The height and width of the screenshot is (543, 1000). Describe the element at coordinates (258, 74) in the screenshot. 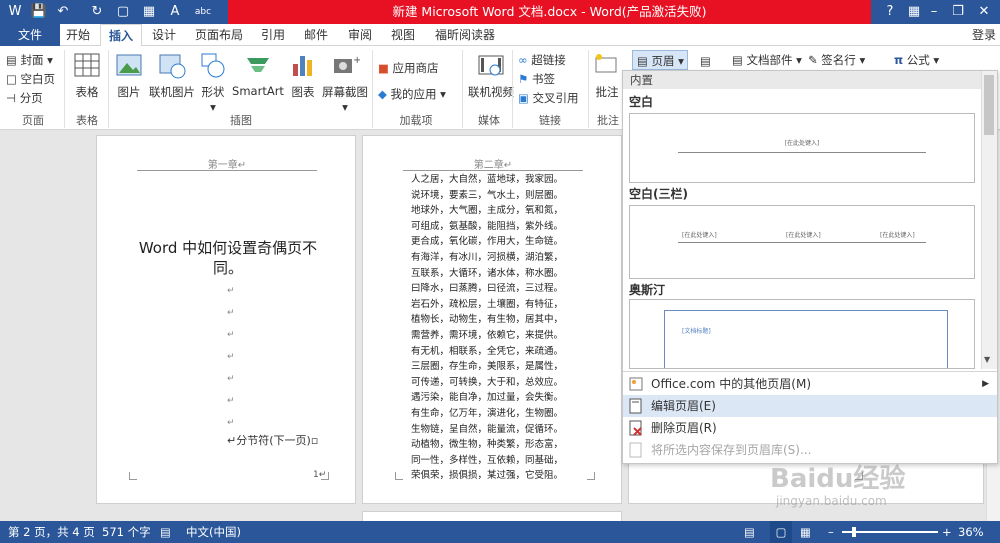

I see `smartart-button: SmartArt` at that location.